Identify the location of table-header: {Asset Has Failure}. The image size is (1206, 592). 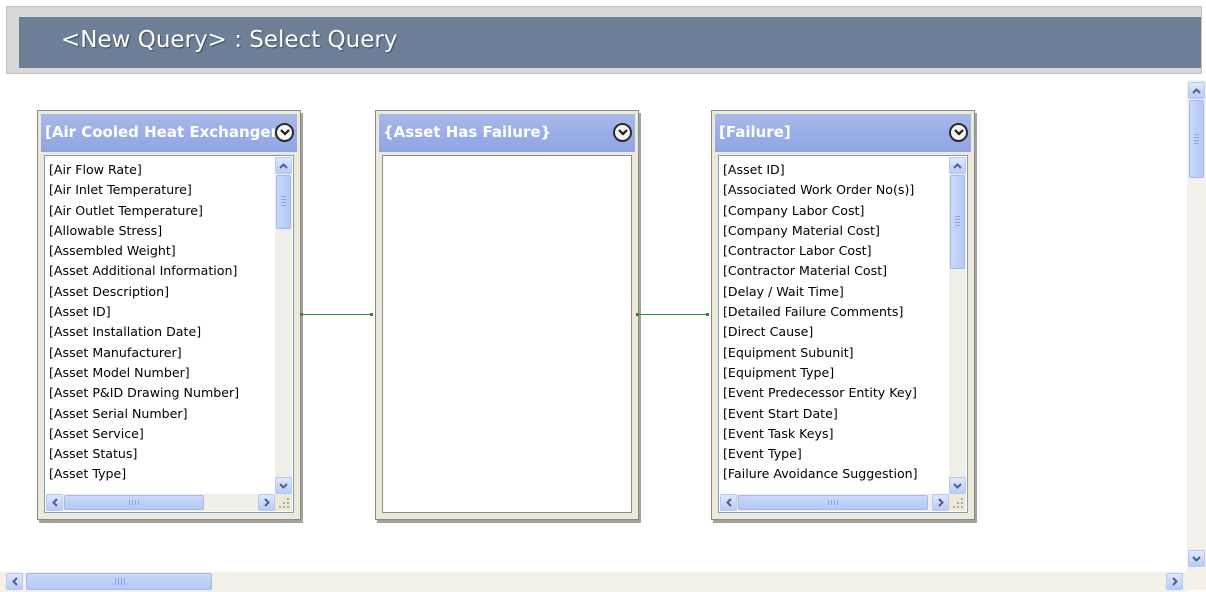
(507, 133).